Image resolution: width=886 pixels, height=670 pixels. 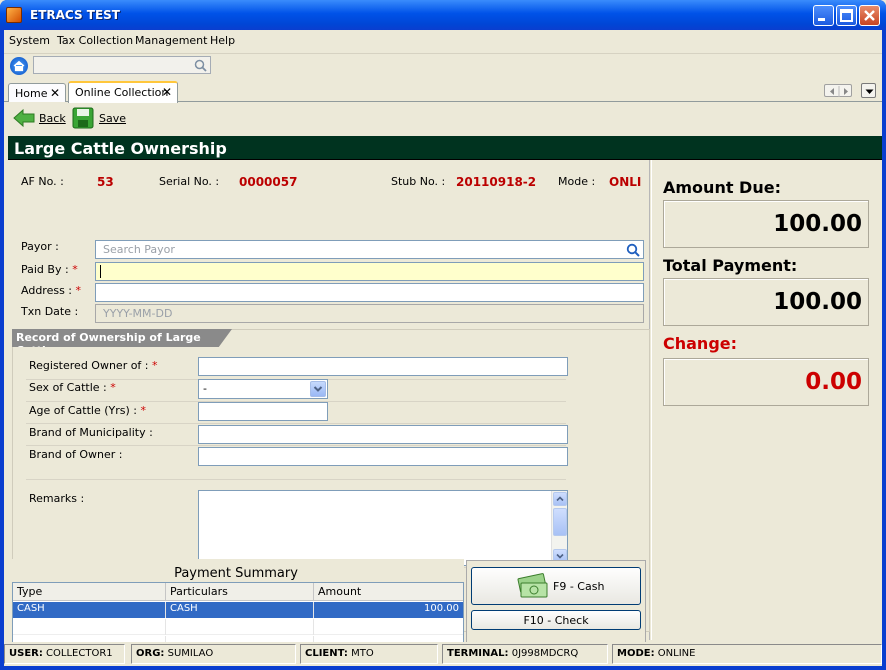 I want to click on tab-label: Online Collection, so click(x=122, y=92).